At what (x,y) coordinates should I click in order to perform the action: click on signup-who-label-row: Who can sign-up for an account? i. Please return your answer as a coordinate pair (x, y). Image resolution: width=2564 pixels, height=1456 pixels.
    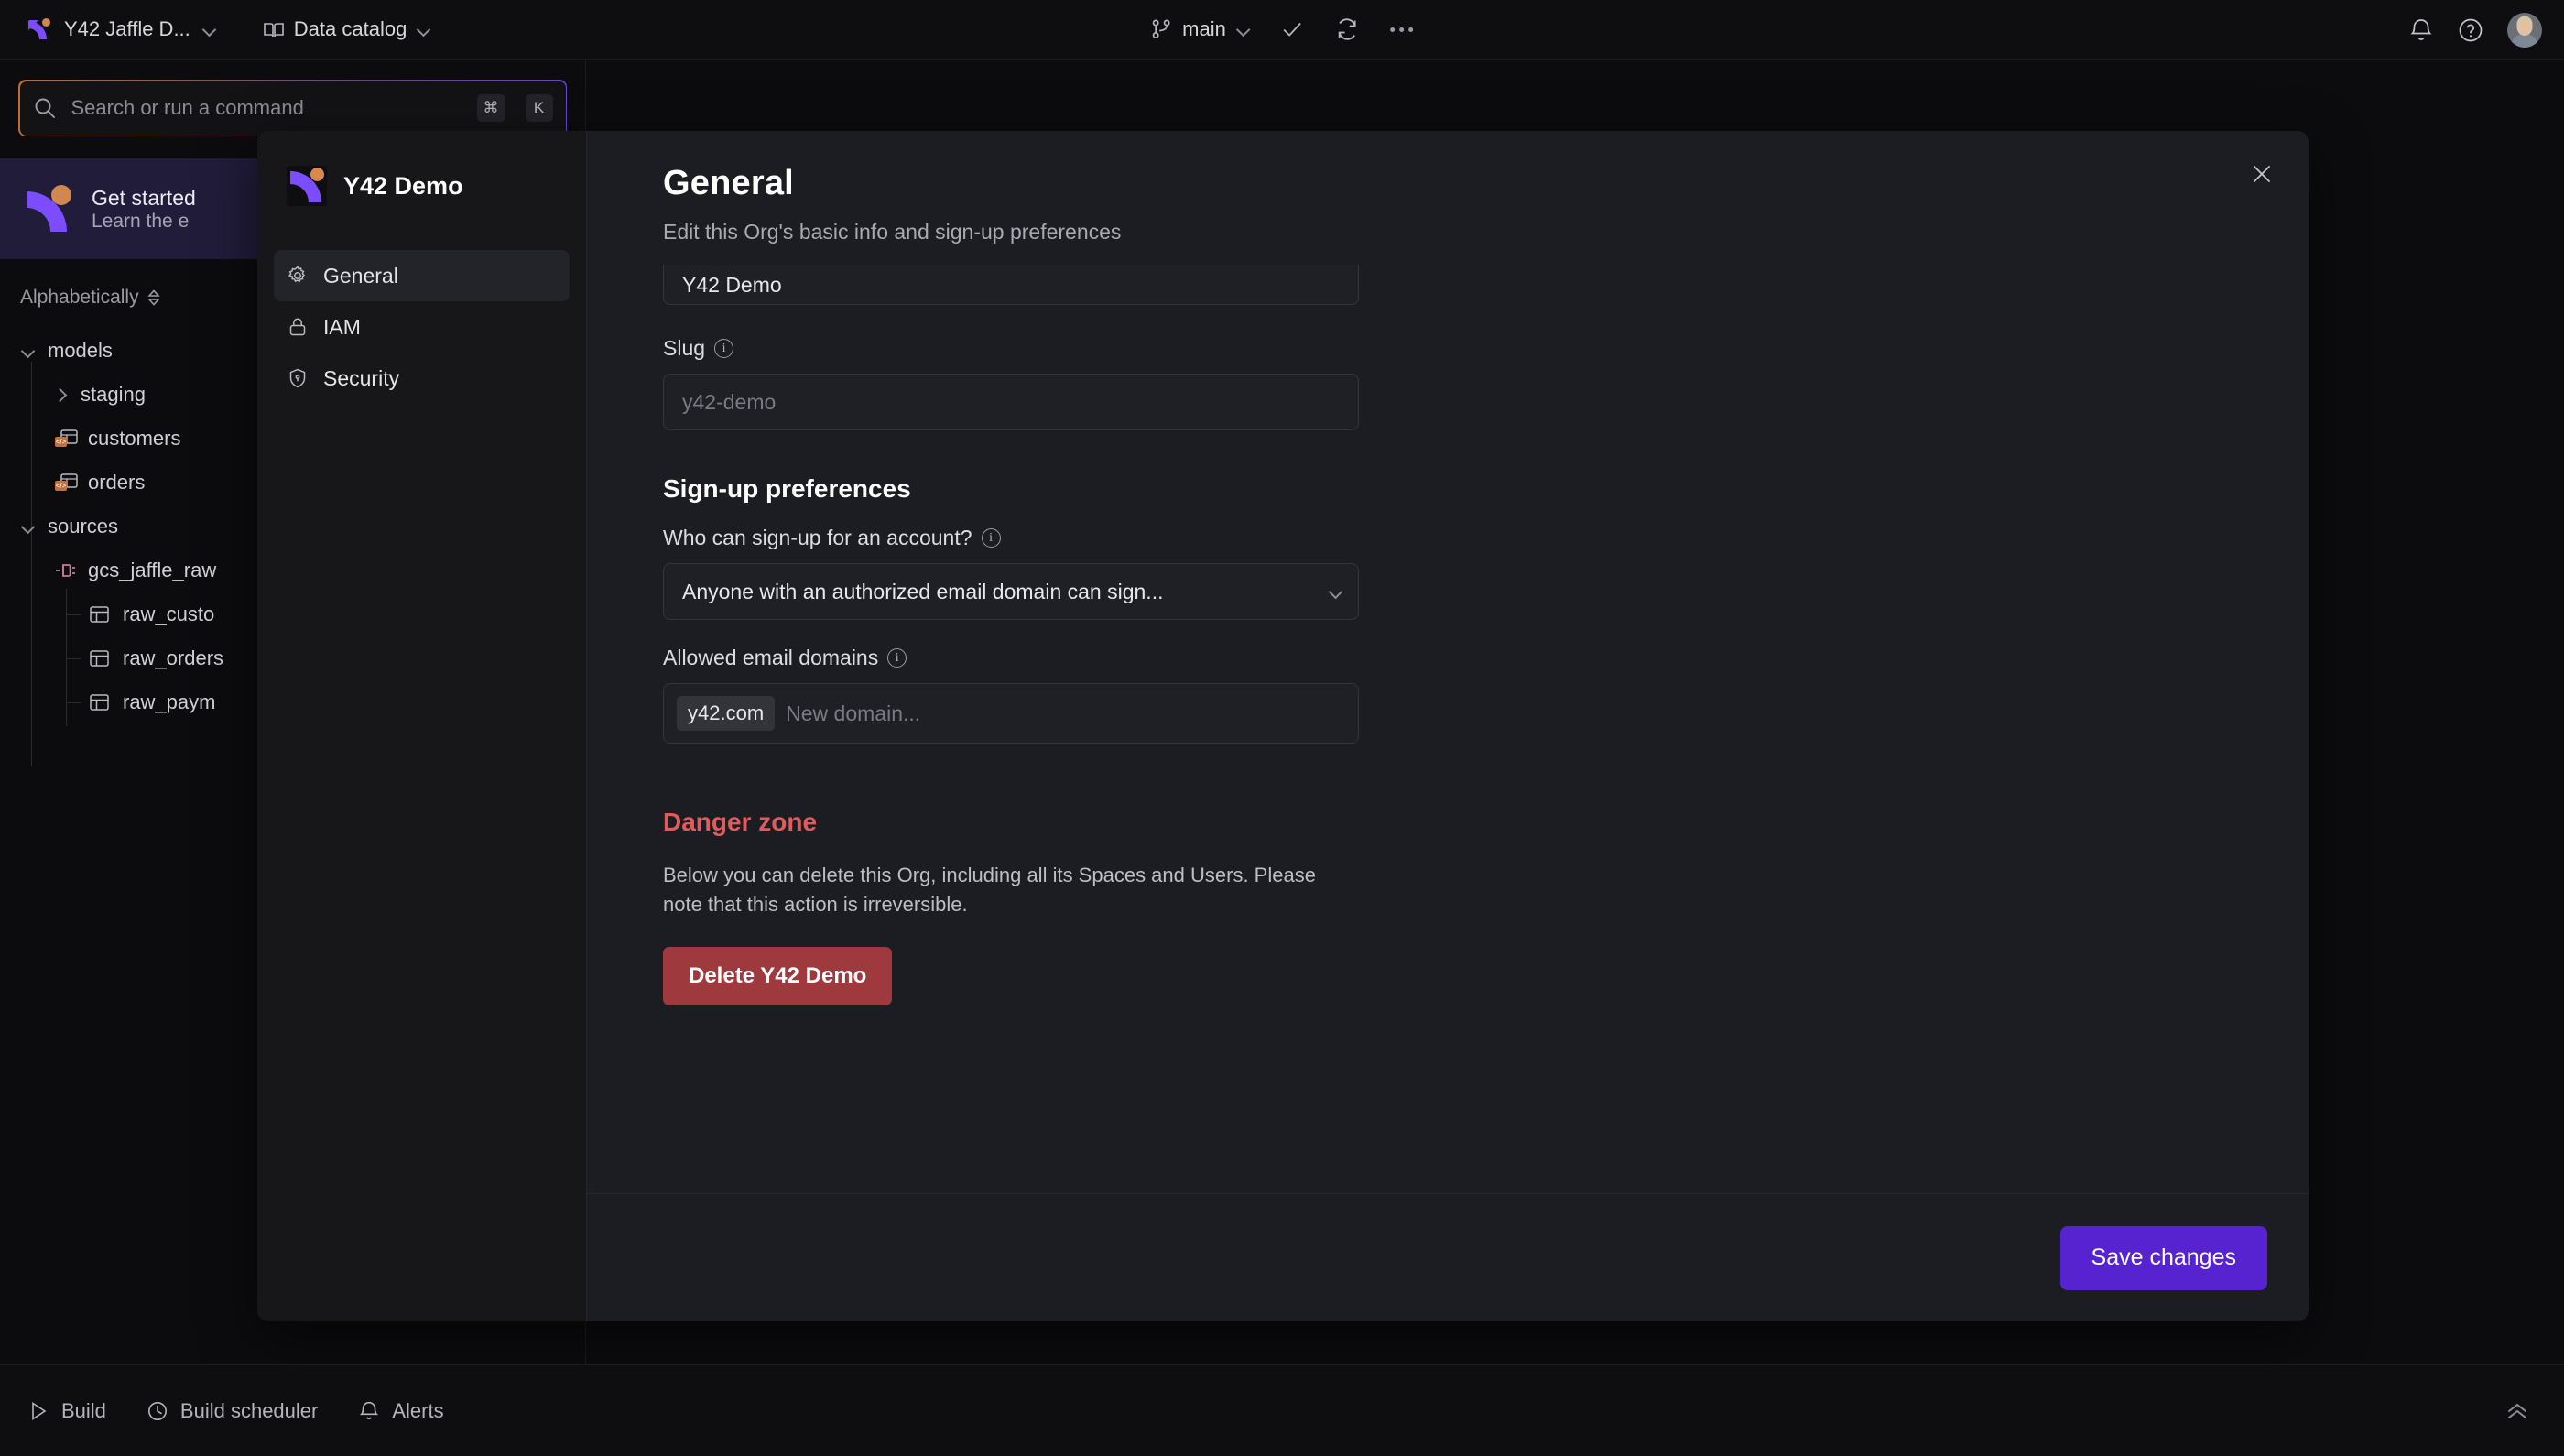
    Looking at the image, I should click on (1486, 538).